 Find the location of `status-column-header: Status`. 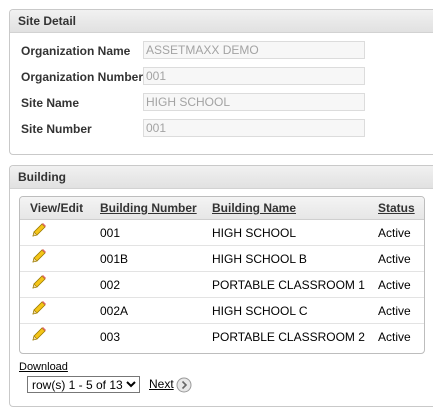

status-column-header: Status is located at coordinates (396, 208).